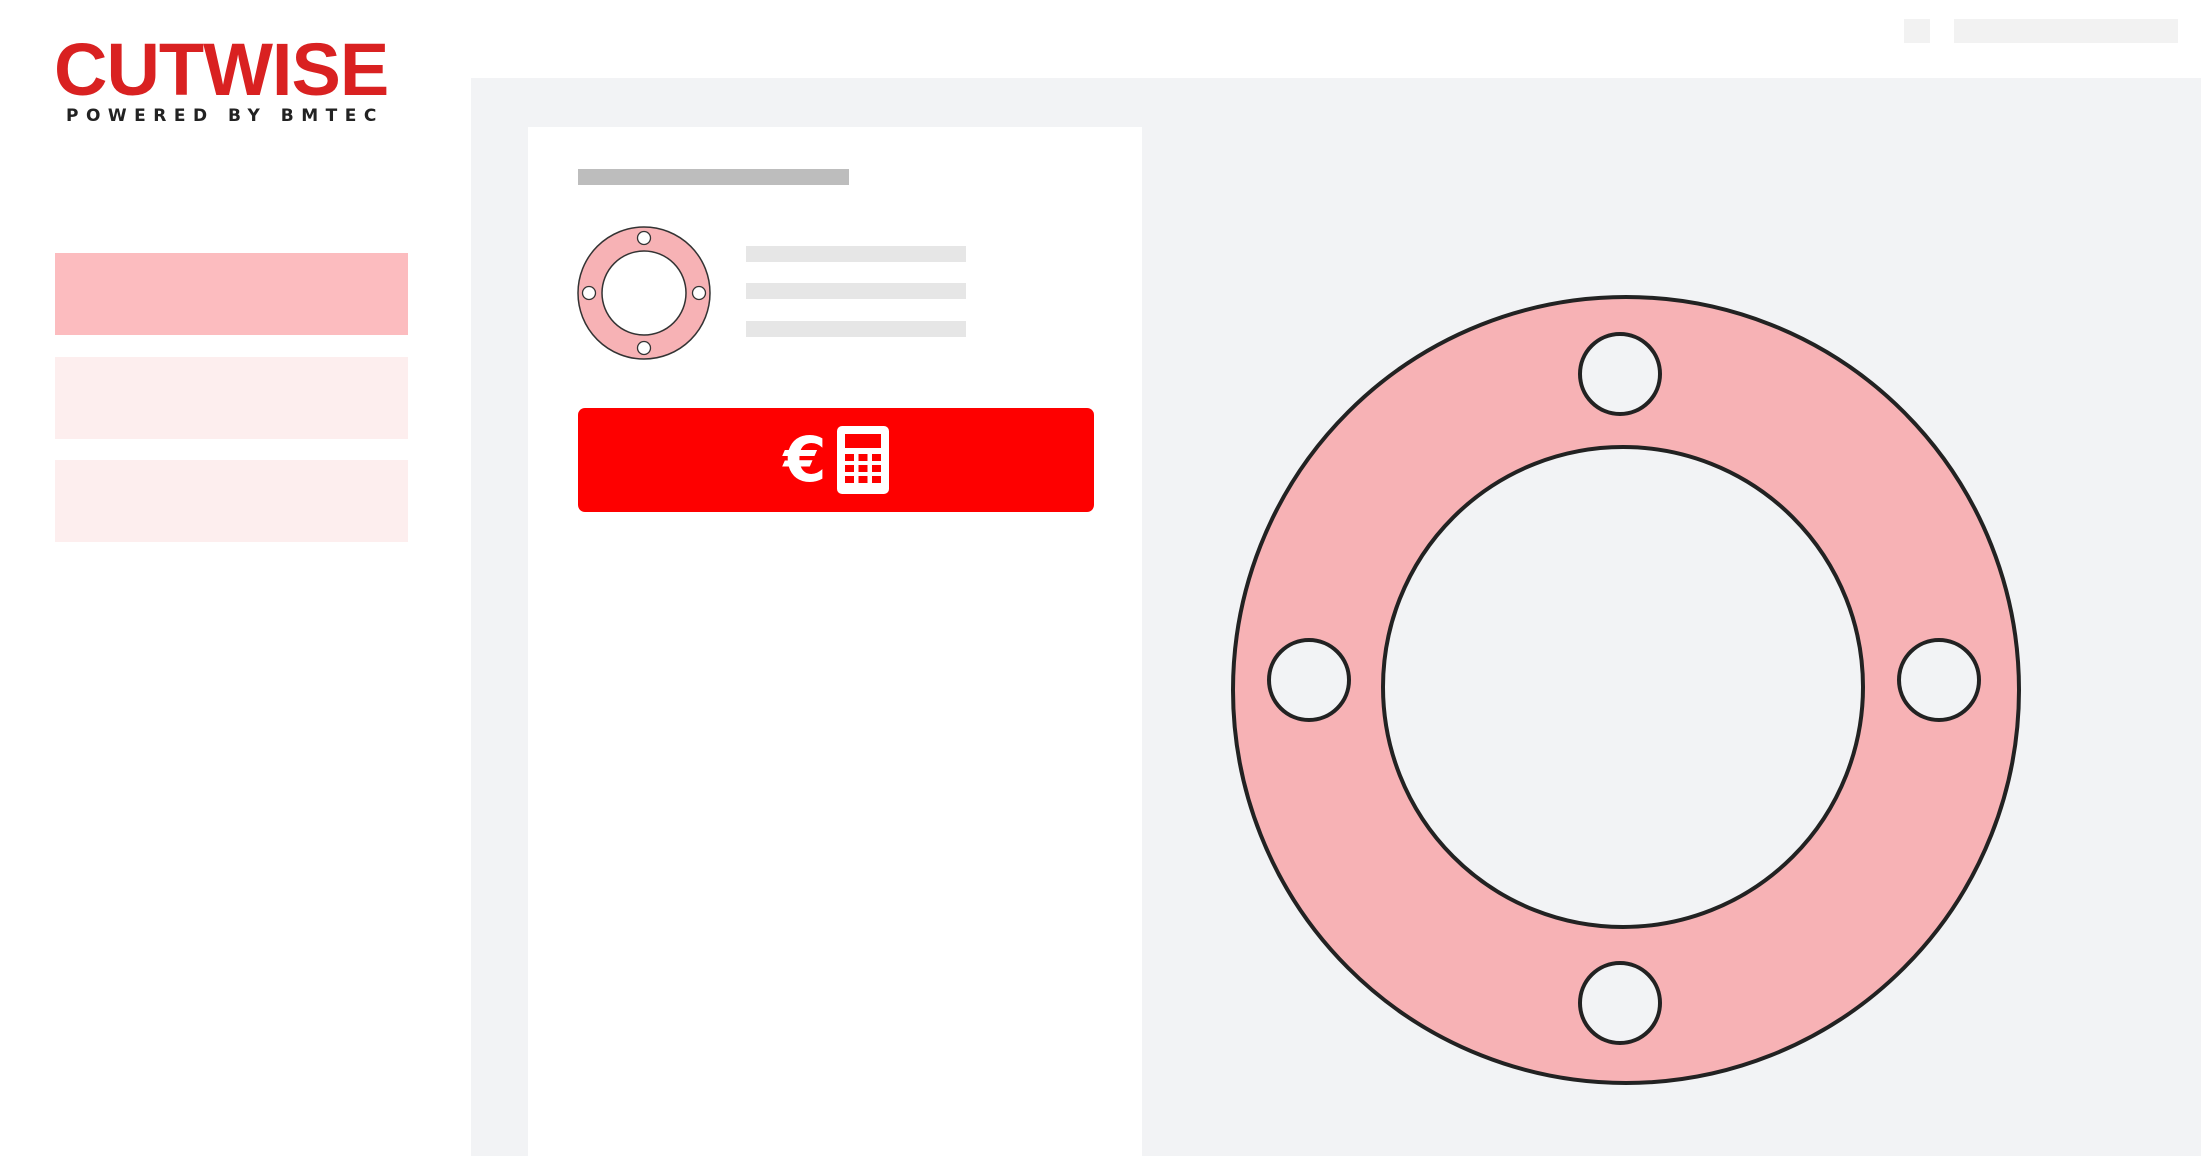 The image size is (2201, 1156). I want to click on panel-title-placeholder, so click(713, 177).